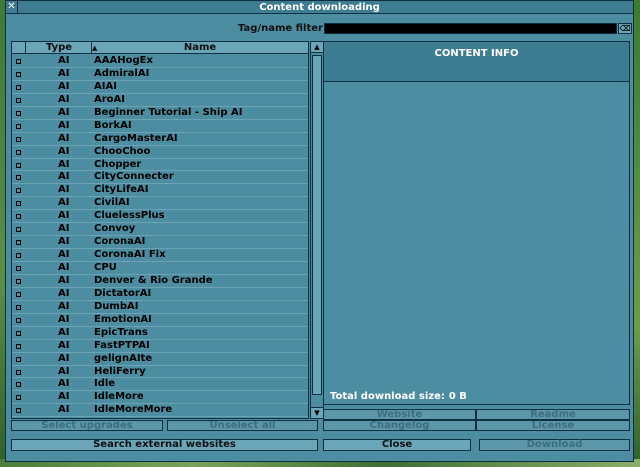  Describe the element at coordinates (242, 425) in the screenshot. I see `unselect-all-button: Unselect all` at that location.